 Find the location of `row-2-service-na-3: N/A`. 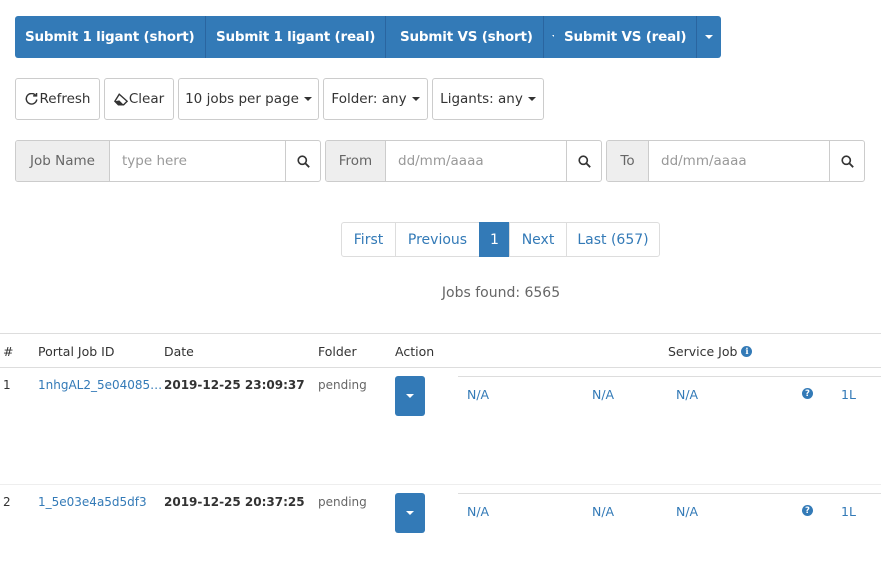

row-2-service-na-3: N/A is located at coordinates (687, 511).